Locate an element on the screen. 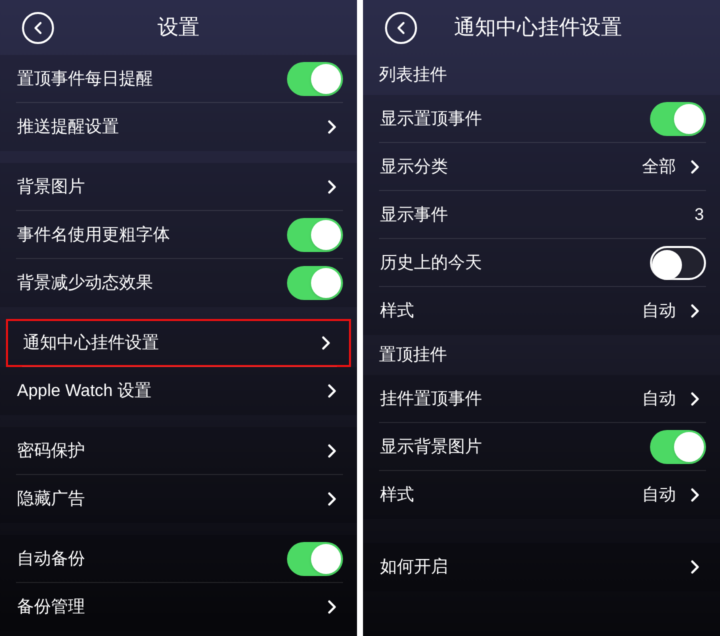  section-header: 列表挂件 is located at coordinates (413, 75).